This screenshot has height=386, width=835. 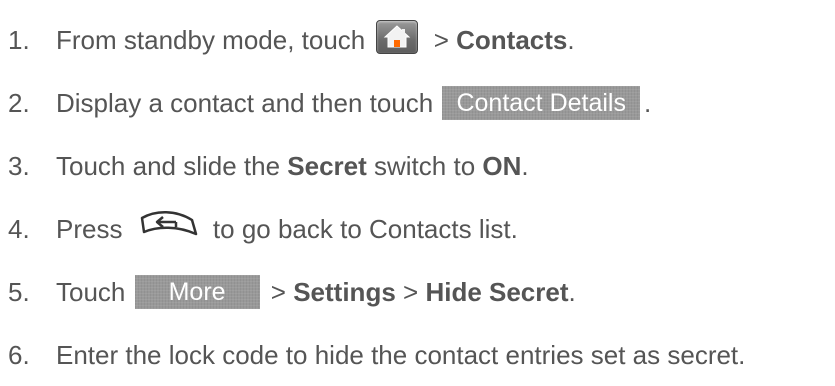 I want to click on step-text-before: From standby mode, touch, so click(x=214, y=40).